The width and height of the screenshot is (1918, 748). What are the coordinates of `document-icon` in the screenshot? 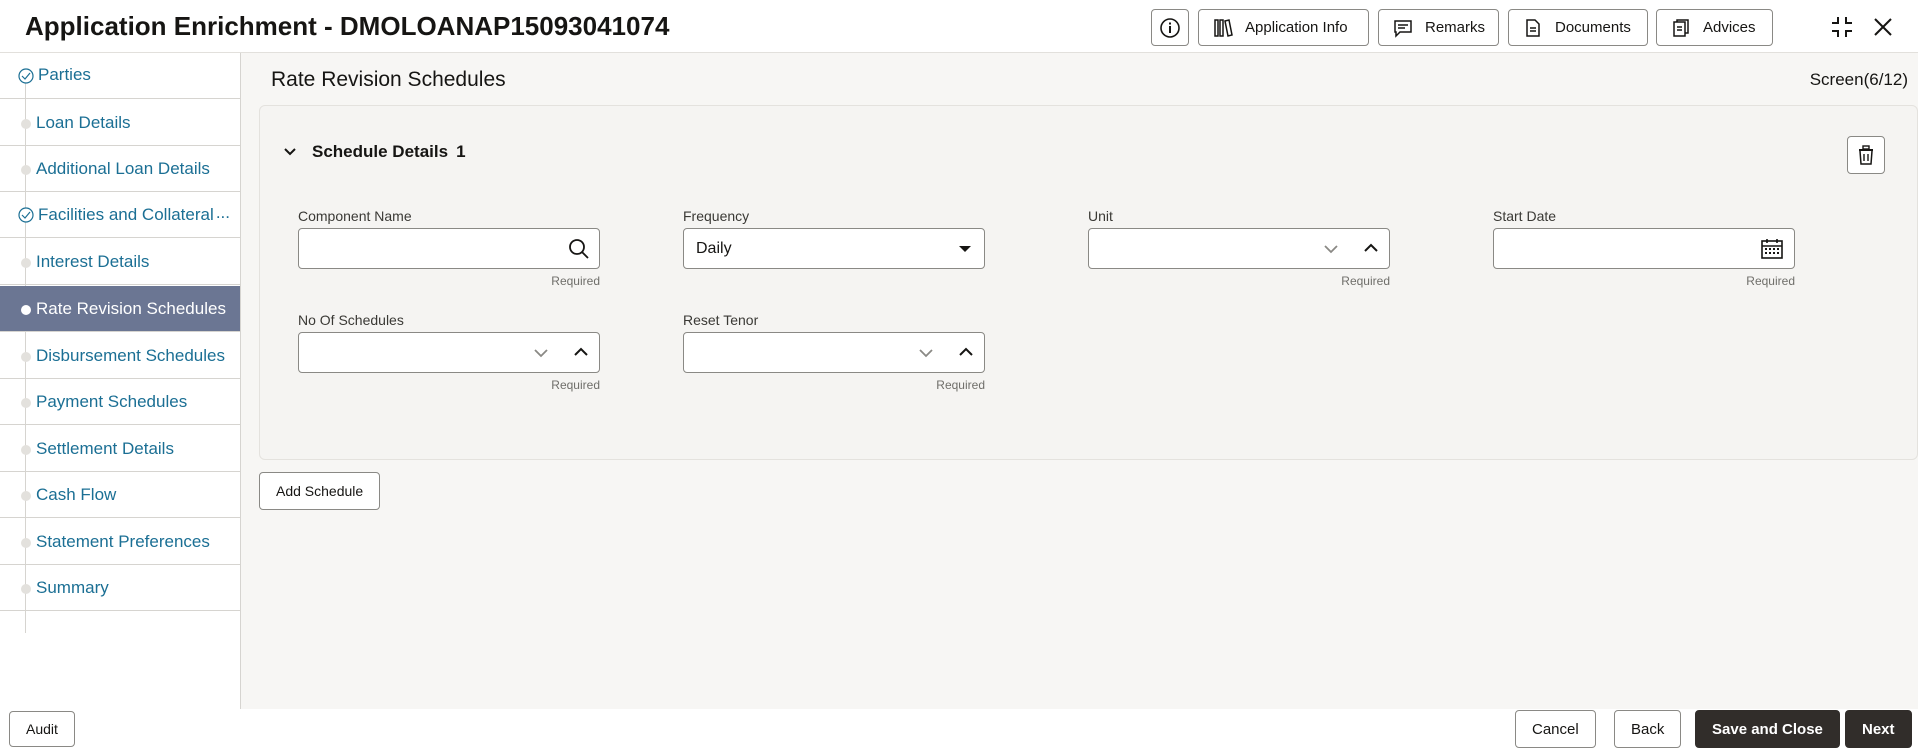 It's located at (1533, 27).